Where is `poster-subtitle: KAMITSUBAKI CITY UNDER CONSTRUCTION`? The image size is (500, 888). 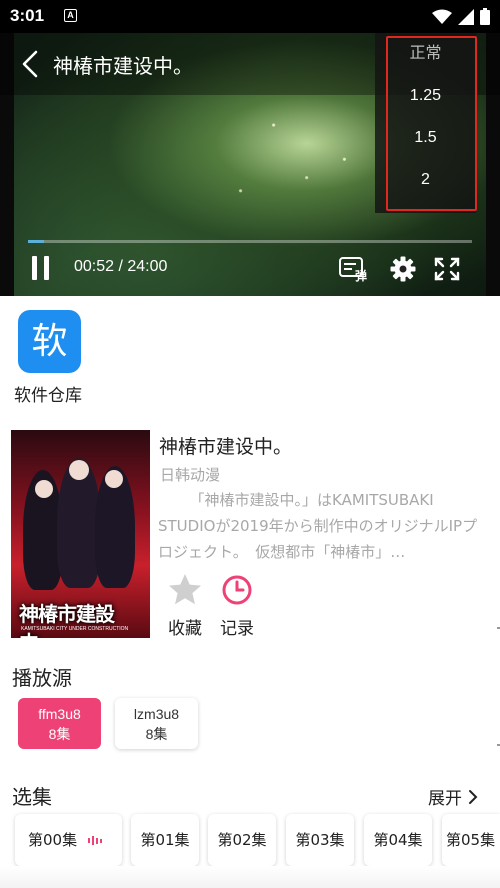
poster-subtitle: KAMITSUBAKI CITY UNDER CONSTRUCTION is located at coordinates (75, 629).